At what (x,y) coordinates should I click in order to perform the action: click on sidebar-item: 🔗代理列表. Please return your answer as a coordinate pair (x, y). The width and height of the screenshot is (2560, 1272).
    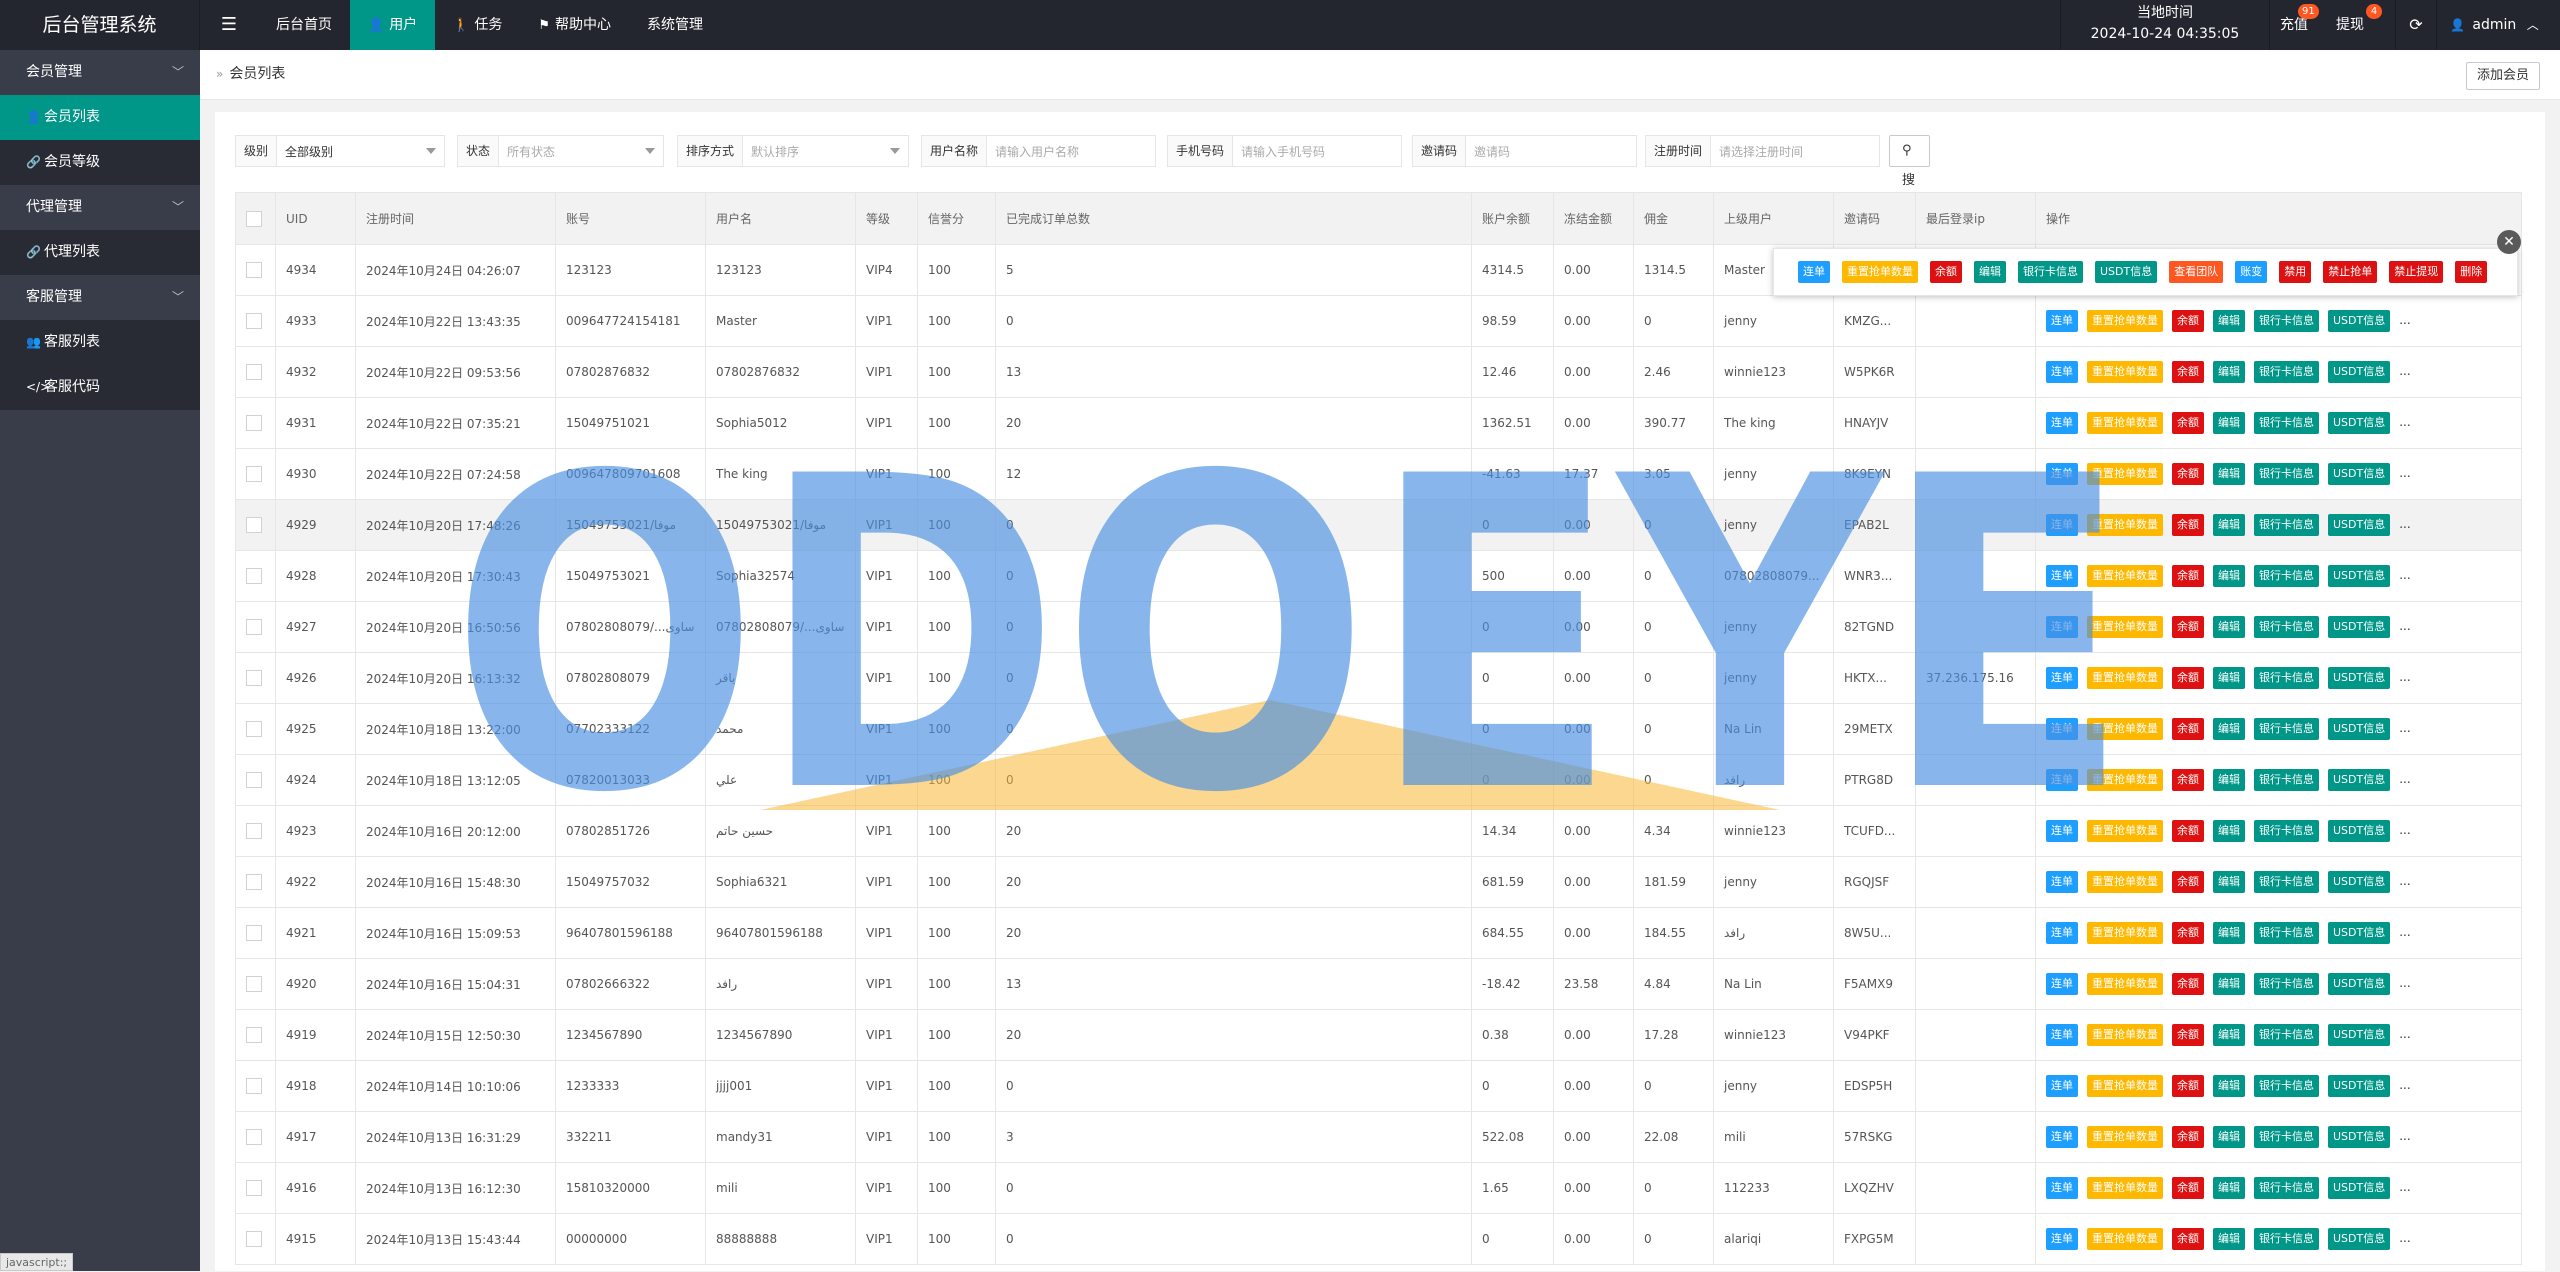
    Looking at the image, I should click on (100, 252).